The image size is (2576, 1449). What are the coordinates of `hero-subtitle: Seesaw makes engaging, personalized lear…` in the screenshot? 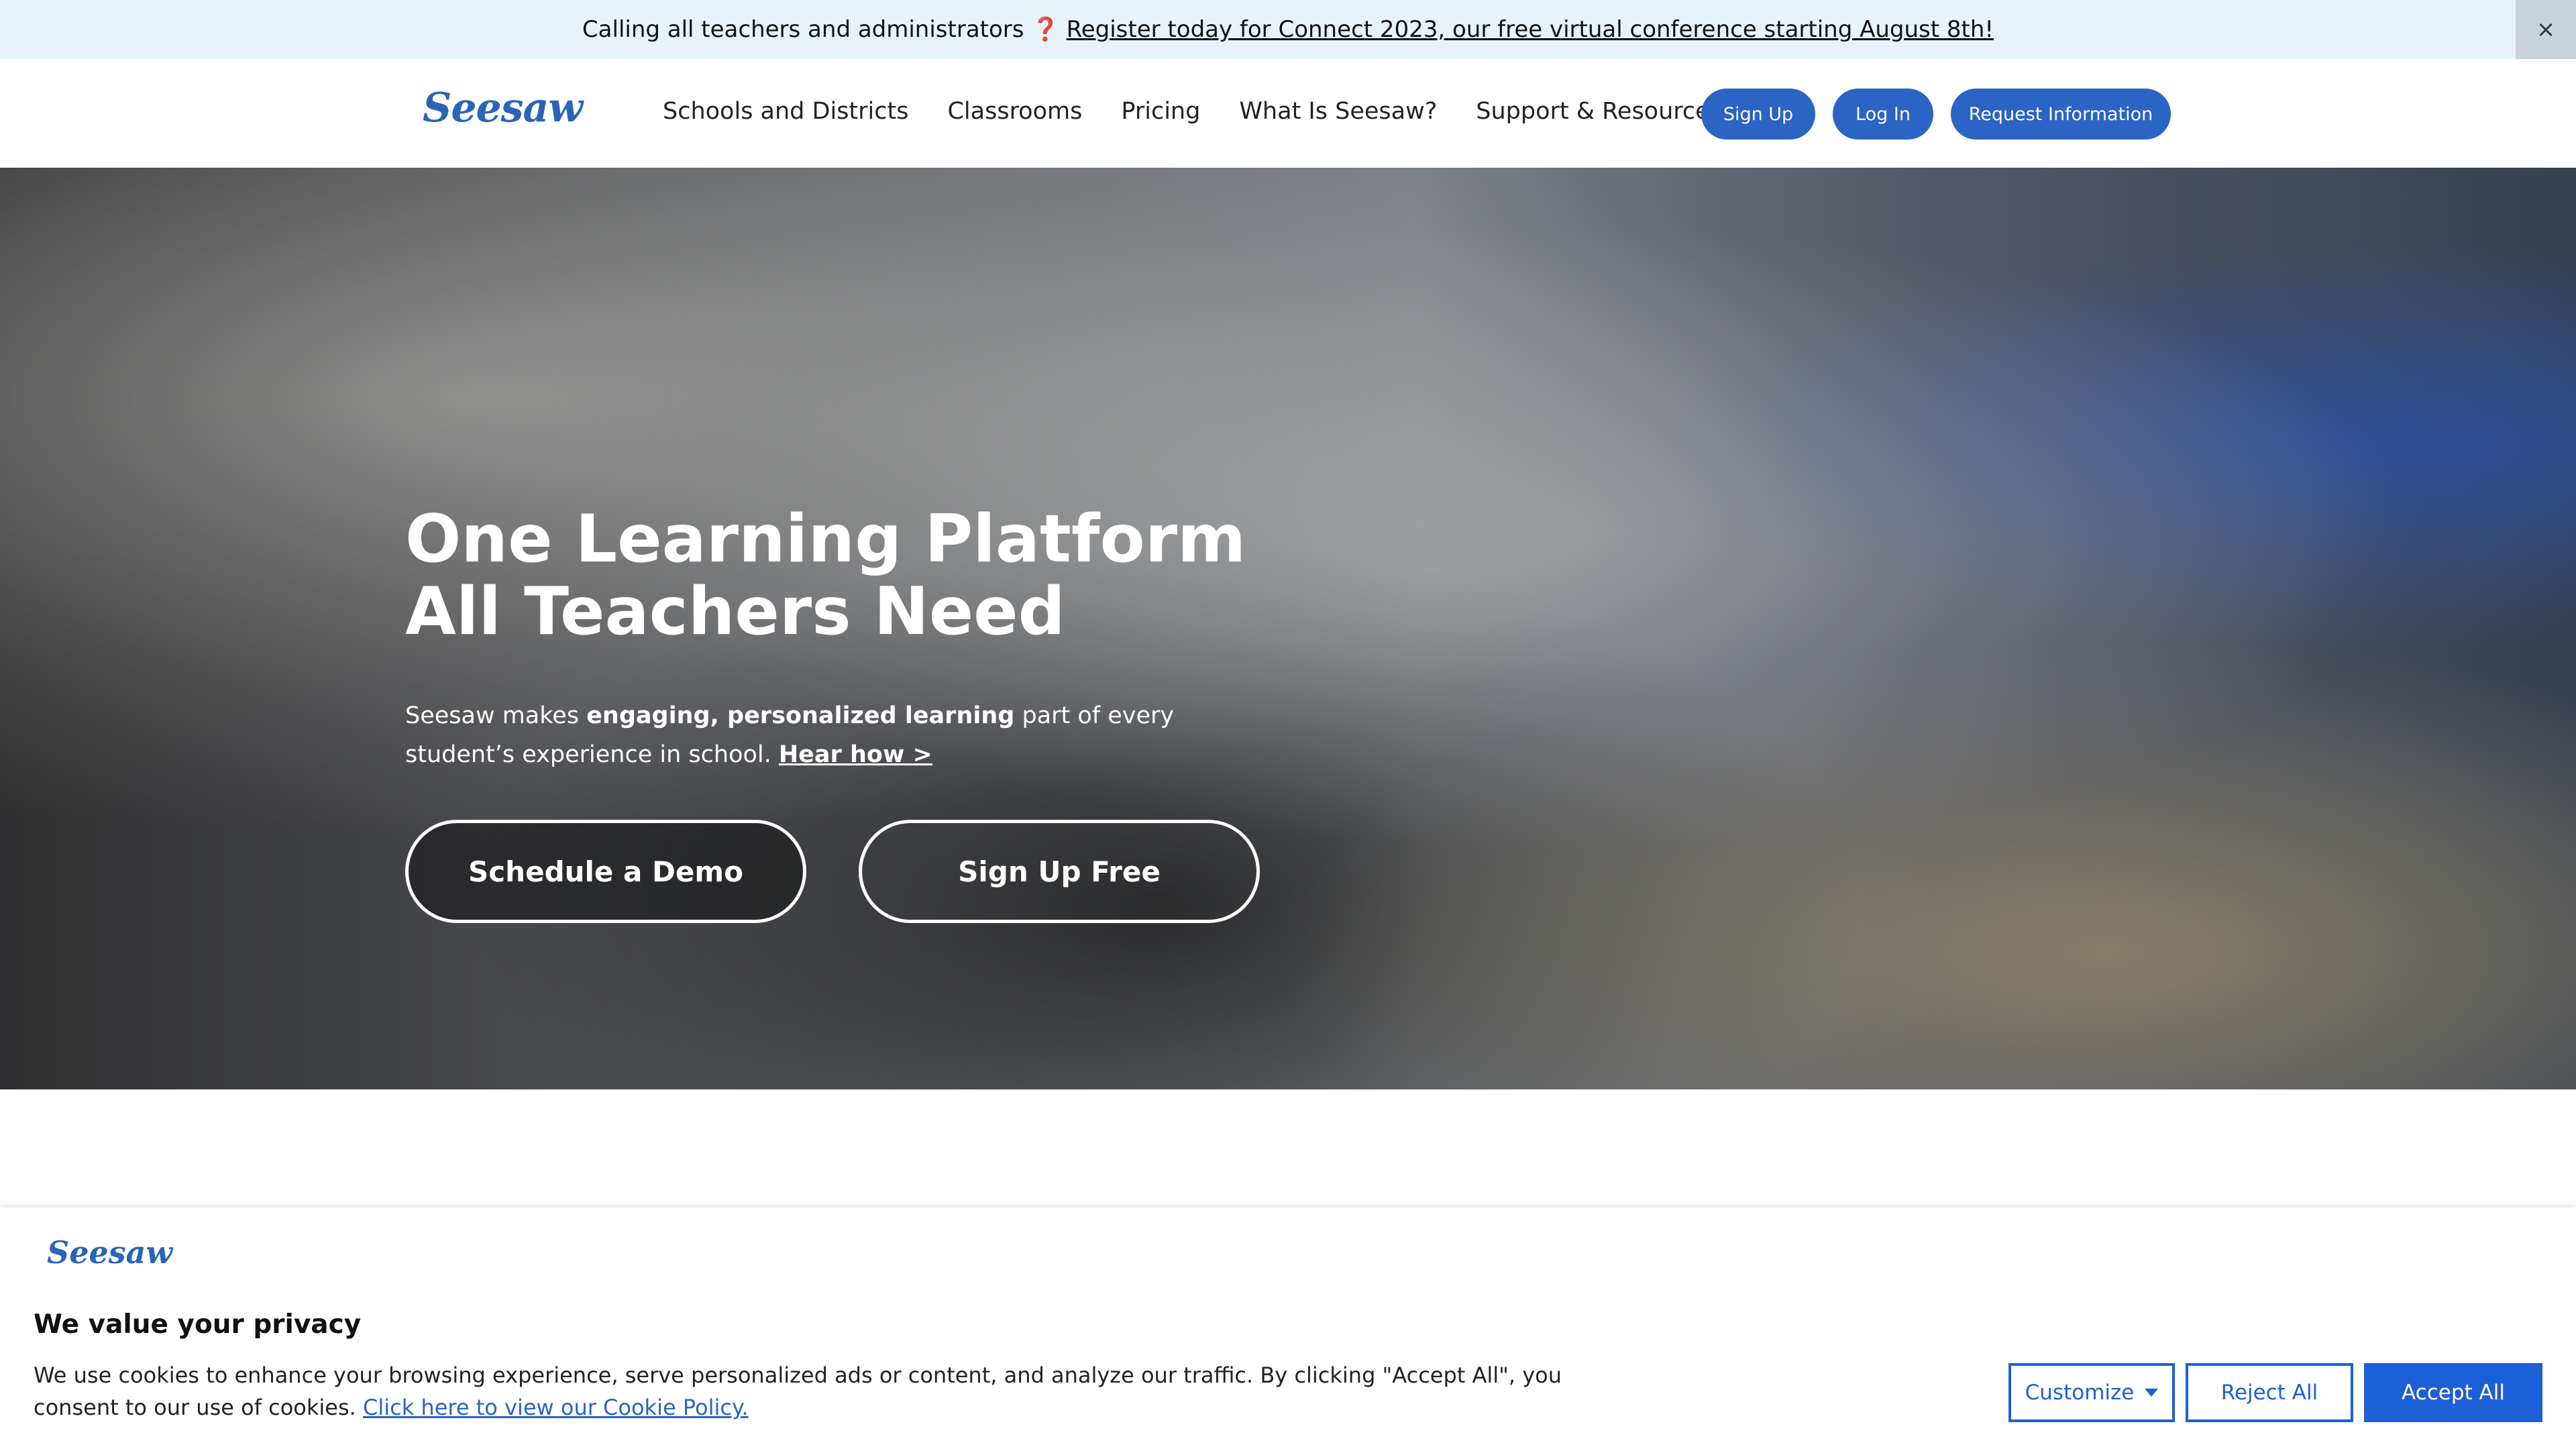 It's located at (841, 735).